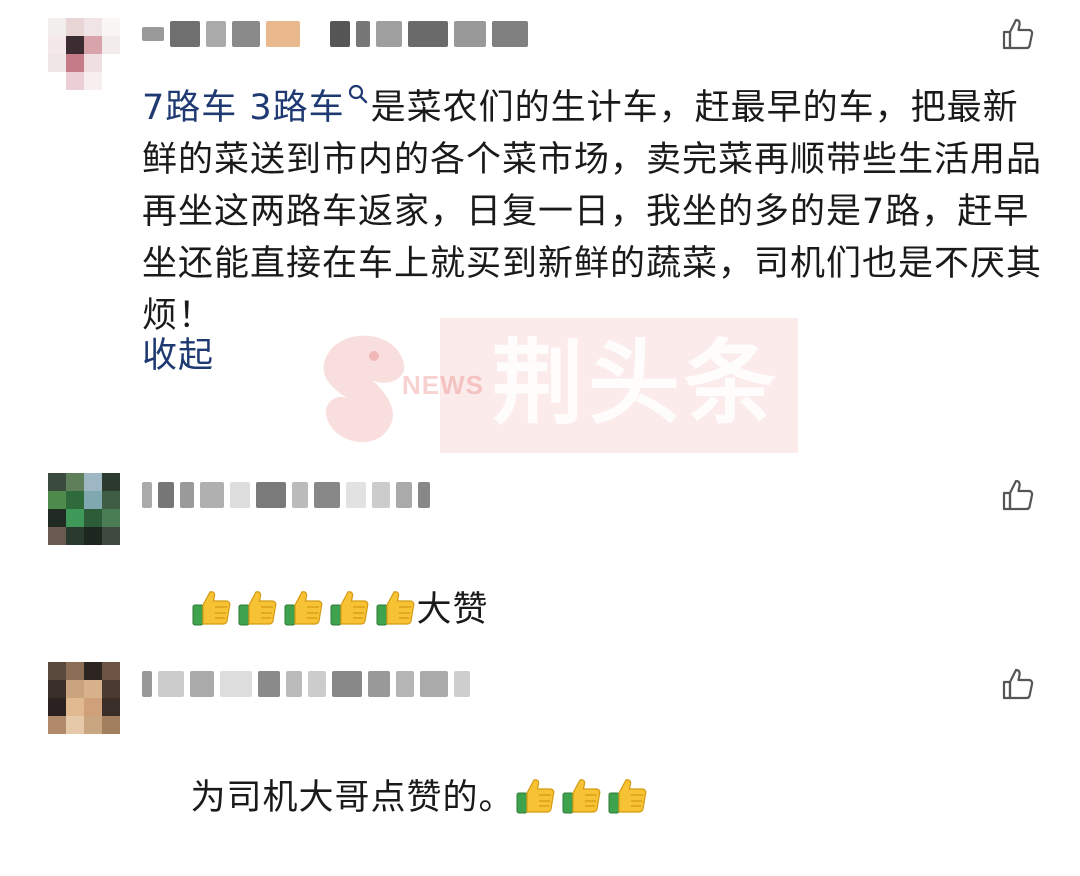  Describe the element at coordinates (636, 383) in the screenshot. I see `watermark-title: 荆头条` at that location.